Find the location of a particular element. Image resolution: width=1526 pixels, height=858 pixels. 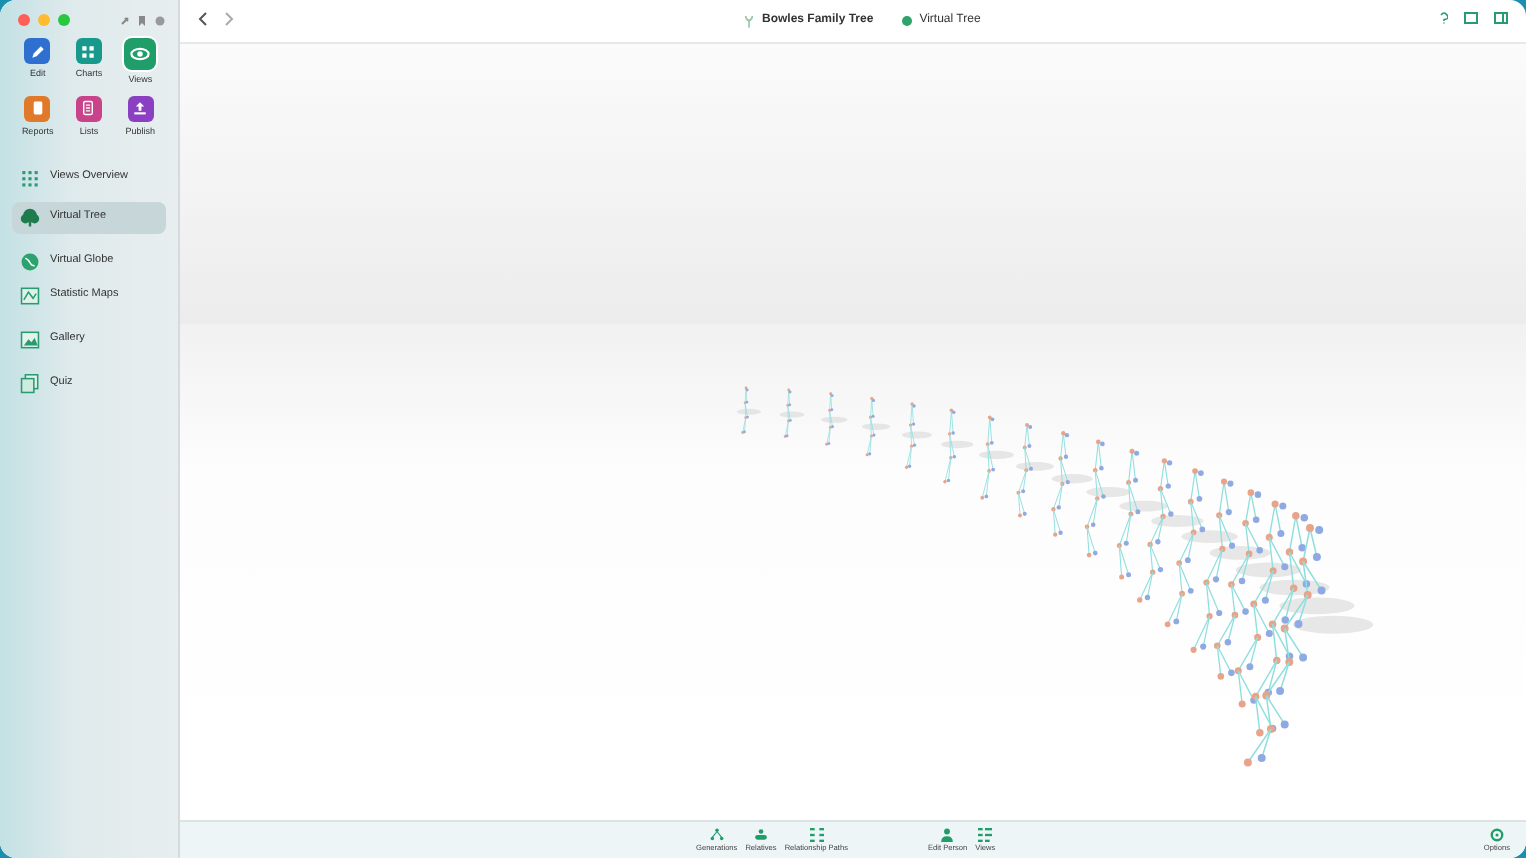

map-icon is located at coordinates (30, 295).